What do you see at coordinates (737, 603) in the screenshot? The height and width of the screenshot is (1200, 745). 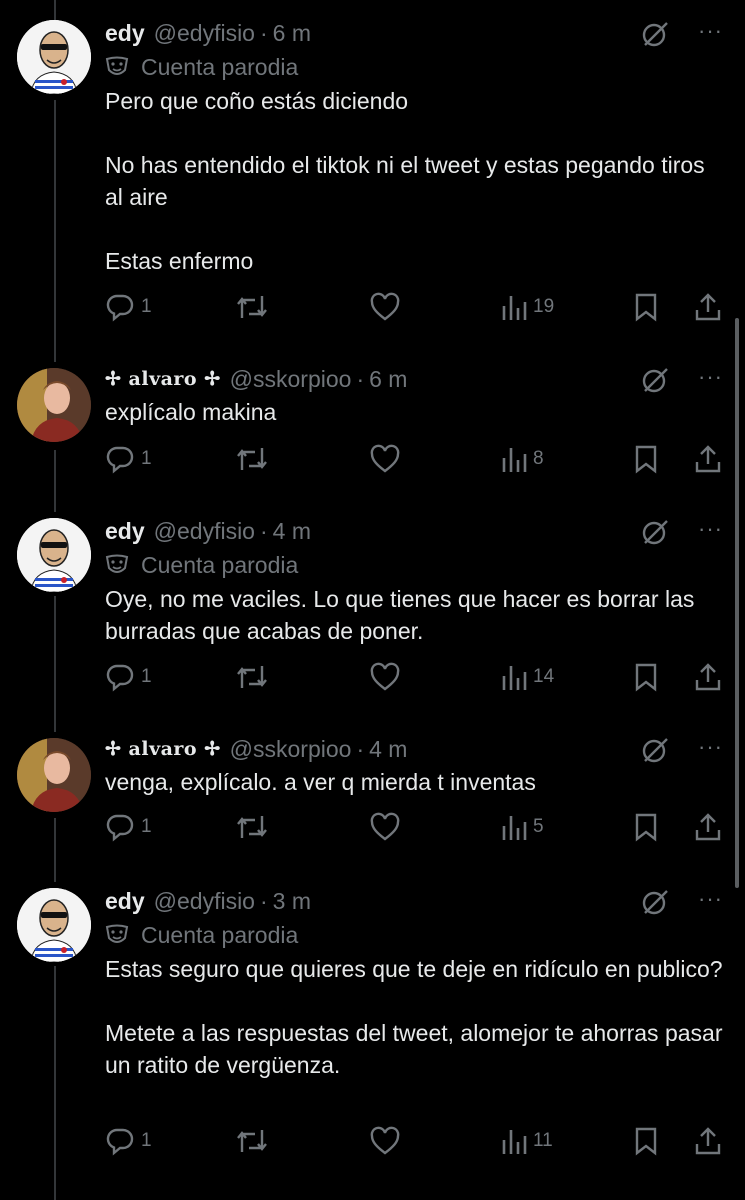 I see `scrollbar` at bounding box center [737, 603].